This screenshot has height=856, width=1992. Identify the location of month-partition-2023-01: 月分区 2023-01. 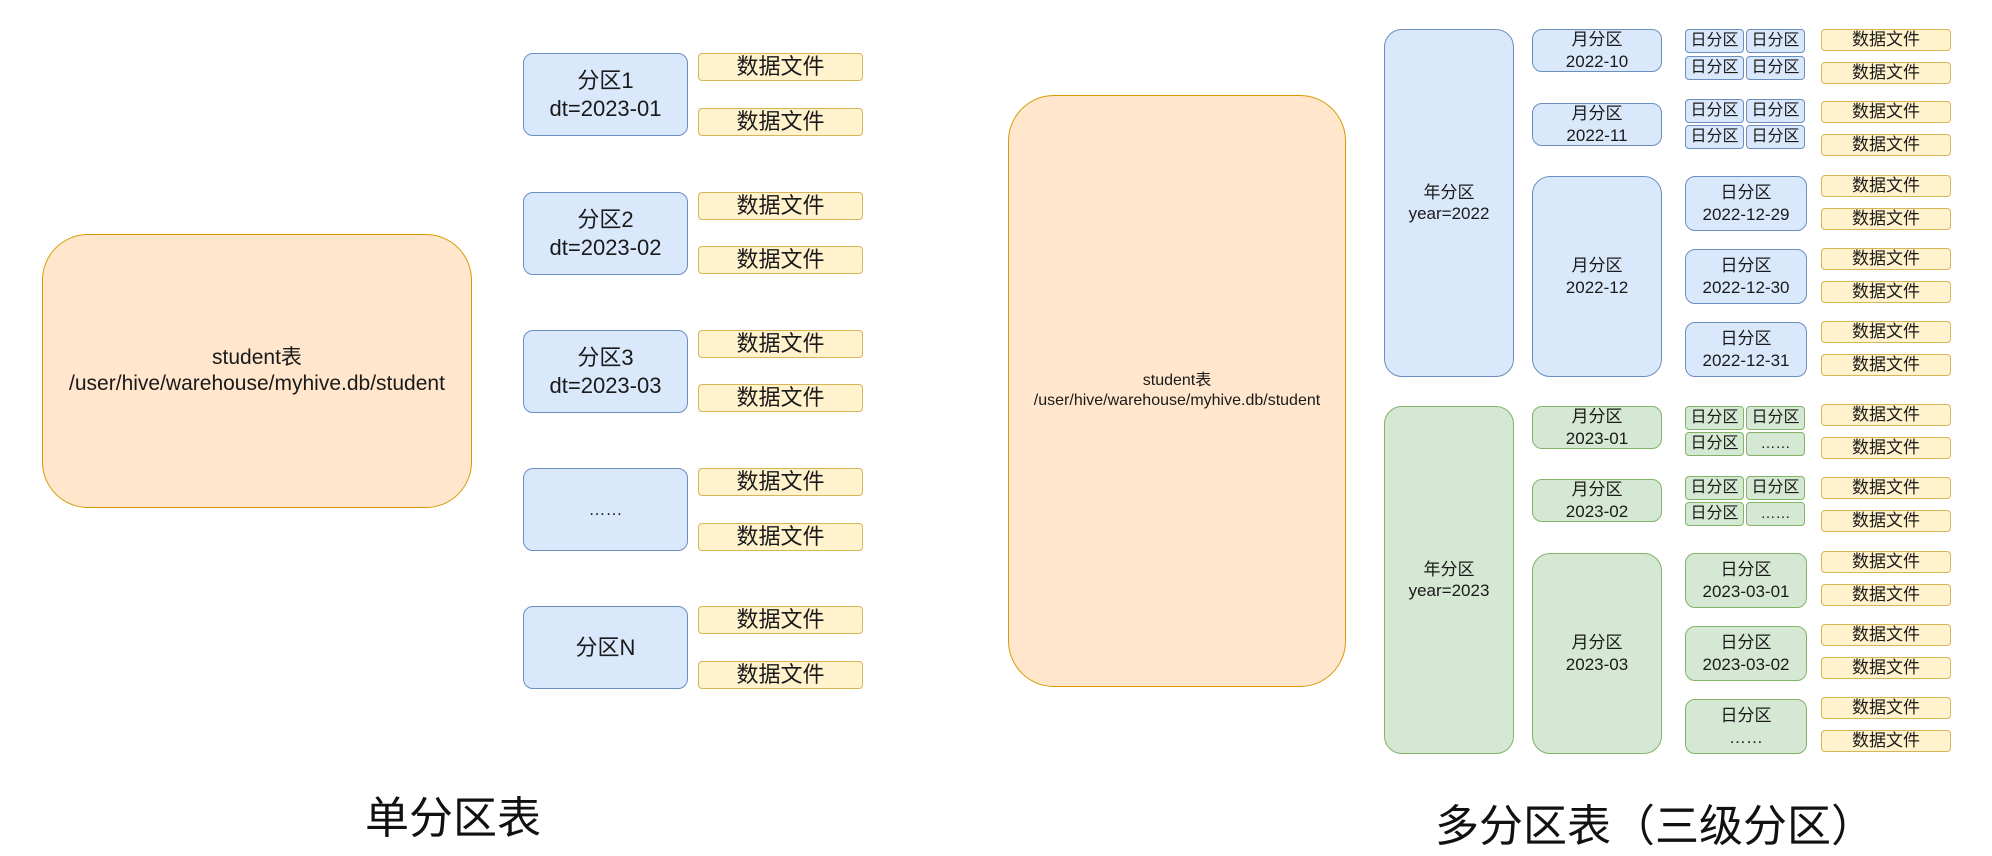
(1597, 427).